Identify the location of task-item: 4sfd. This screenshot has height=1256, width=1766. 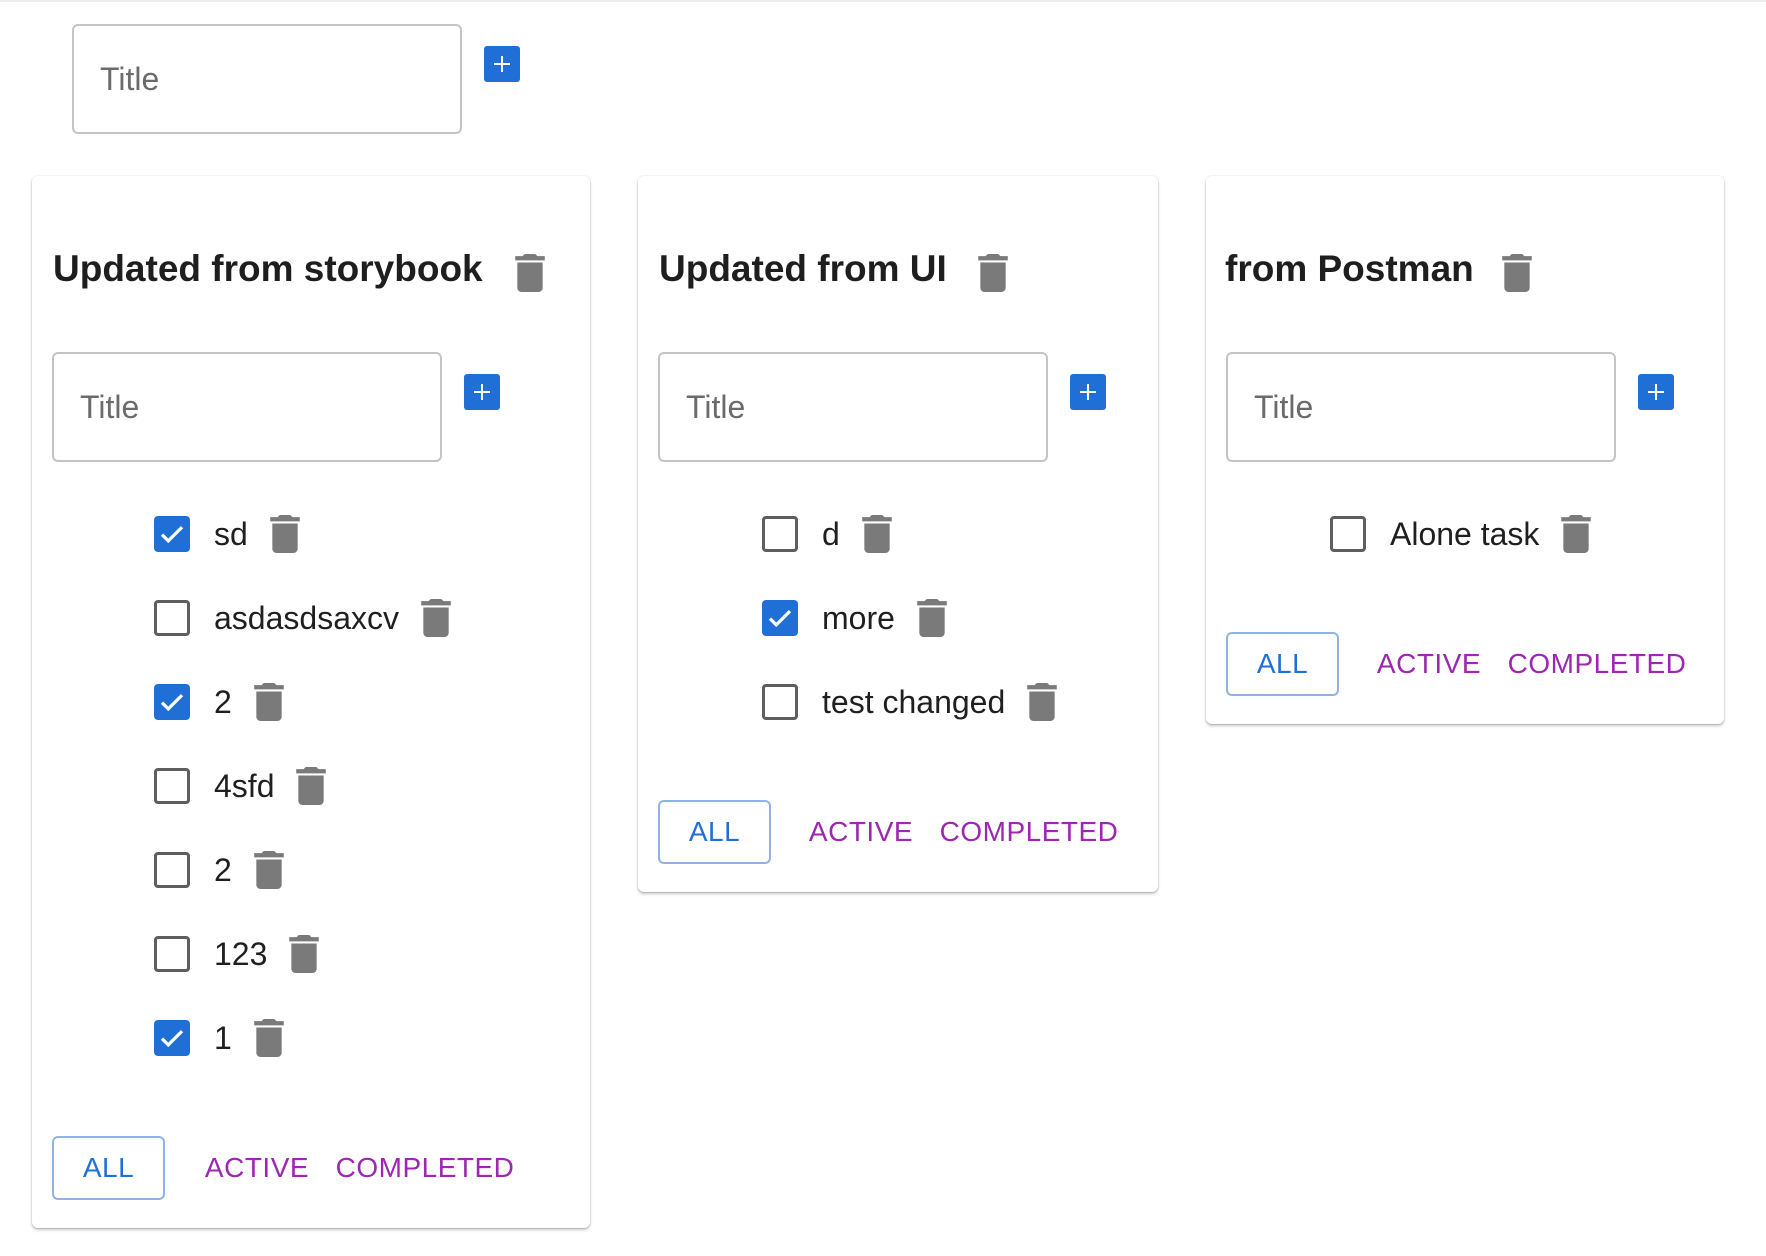
(240, 786).